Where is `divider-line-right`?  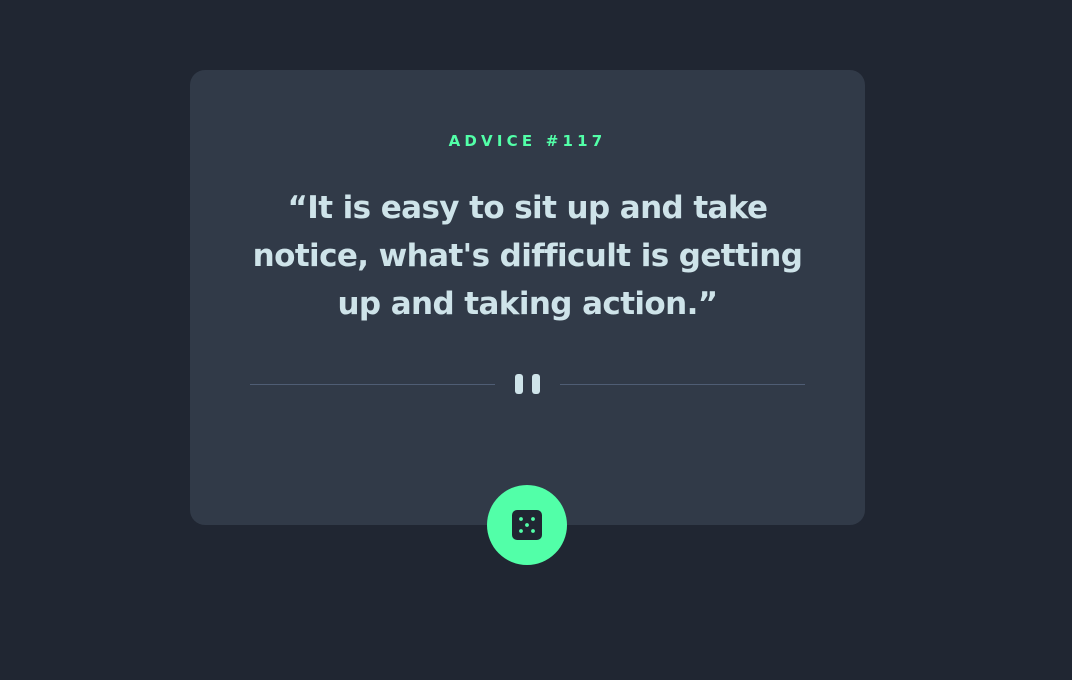 divider-line-right is located at coordinates (682, 384).